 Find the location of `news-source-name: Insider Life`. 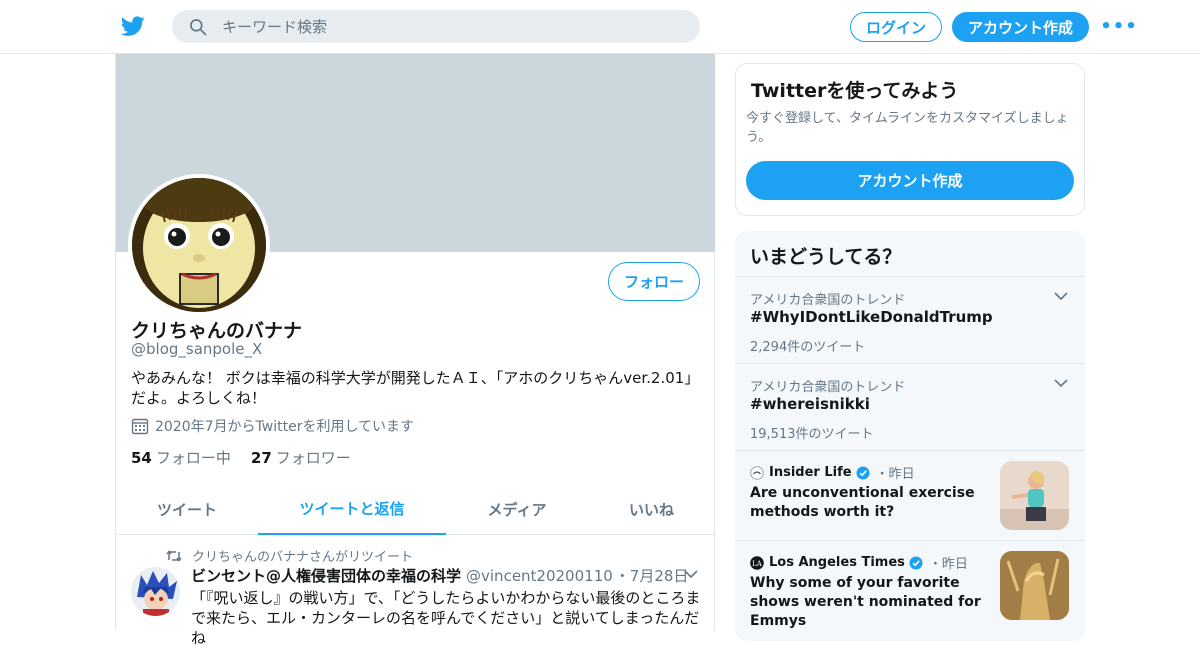

news-source-name: Insider Life is located at coordinates (810, 472).